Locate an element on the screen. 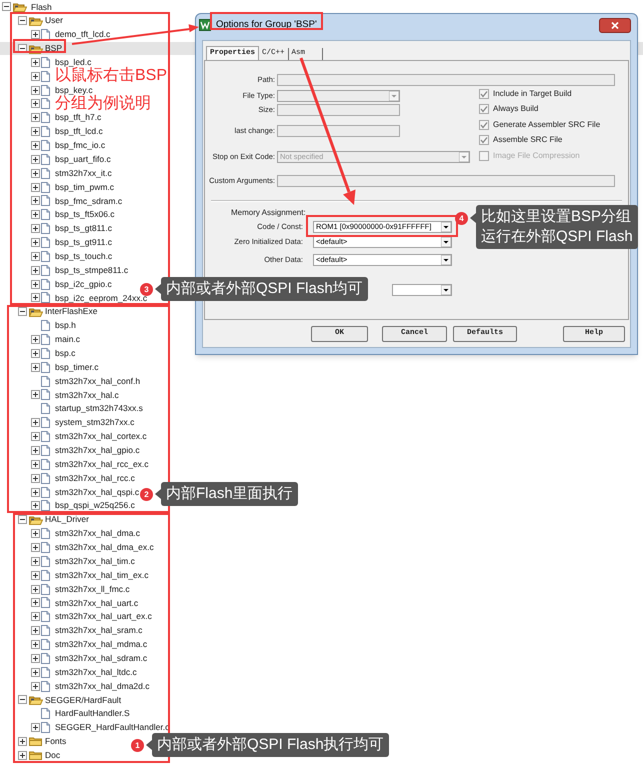  file-name: bsp_tim_pwm.c is located at coordinates (84, 187).